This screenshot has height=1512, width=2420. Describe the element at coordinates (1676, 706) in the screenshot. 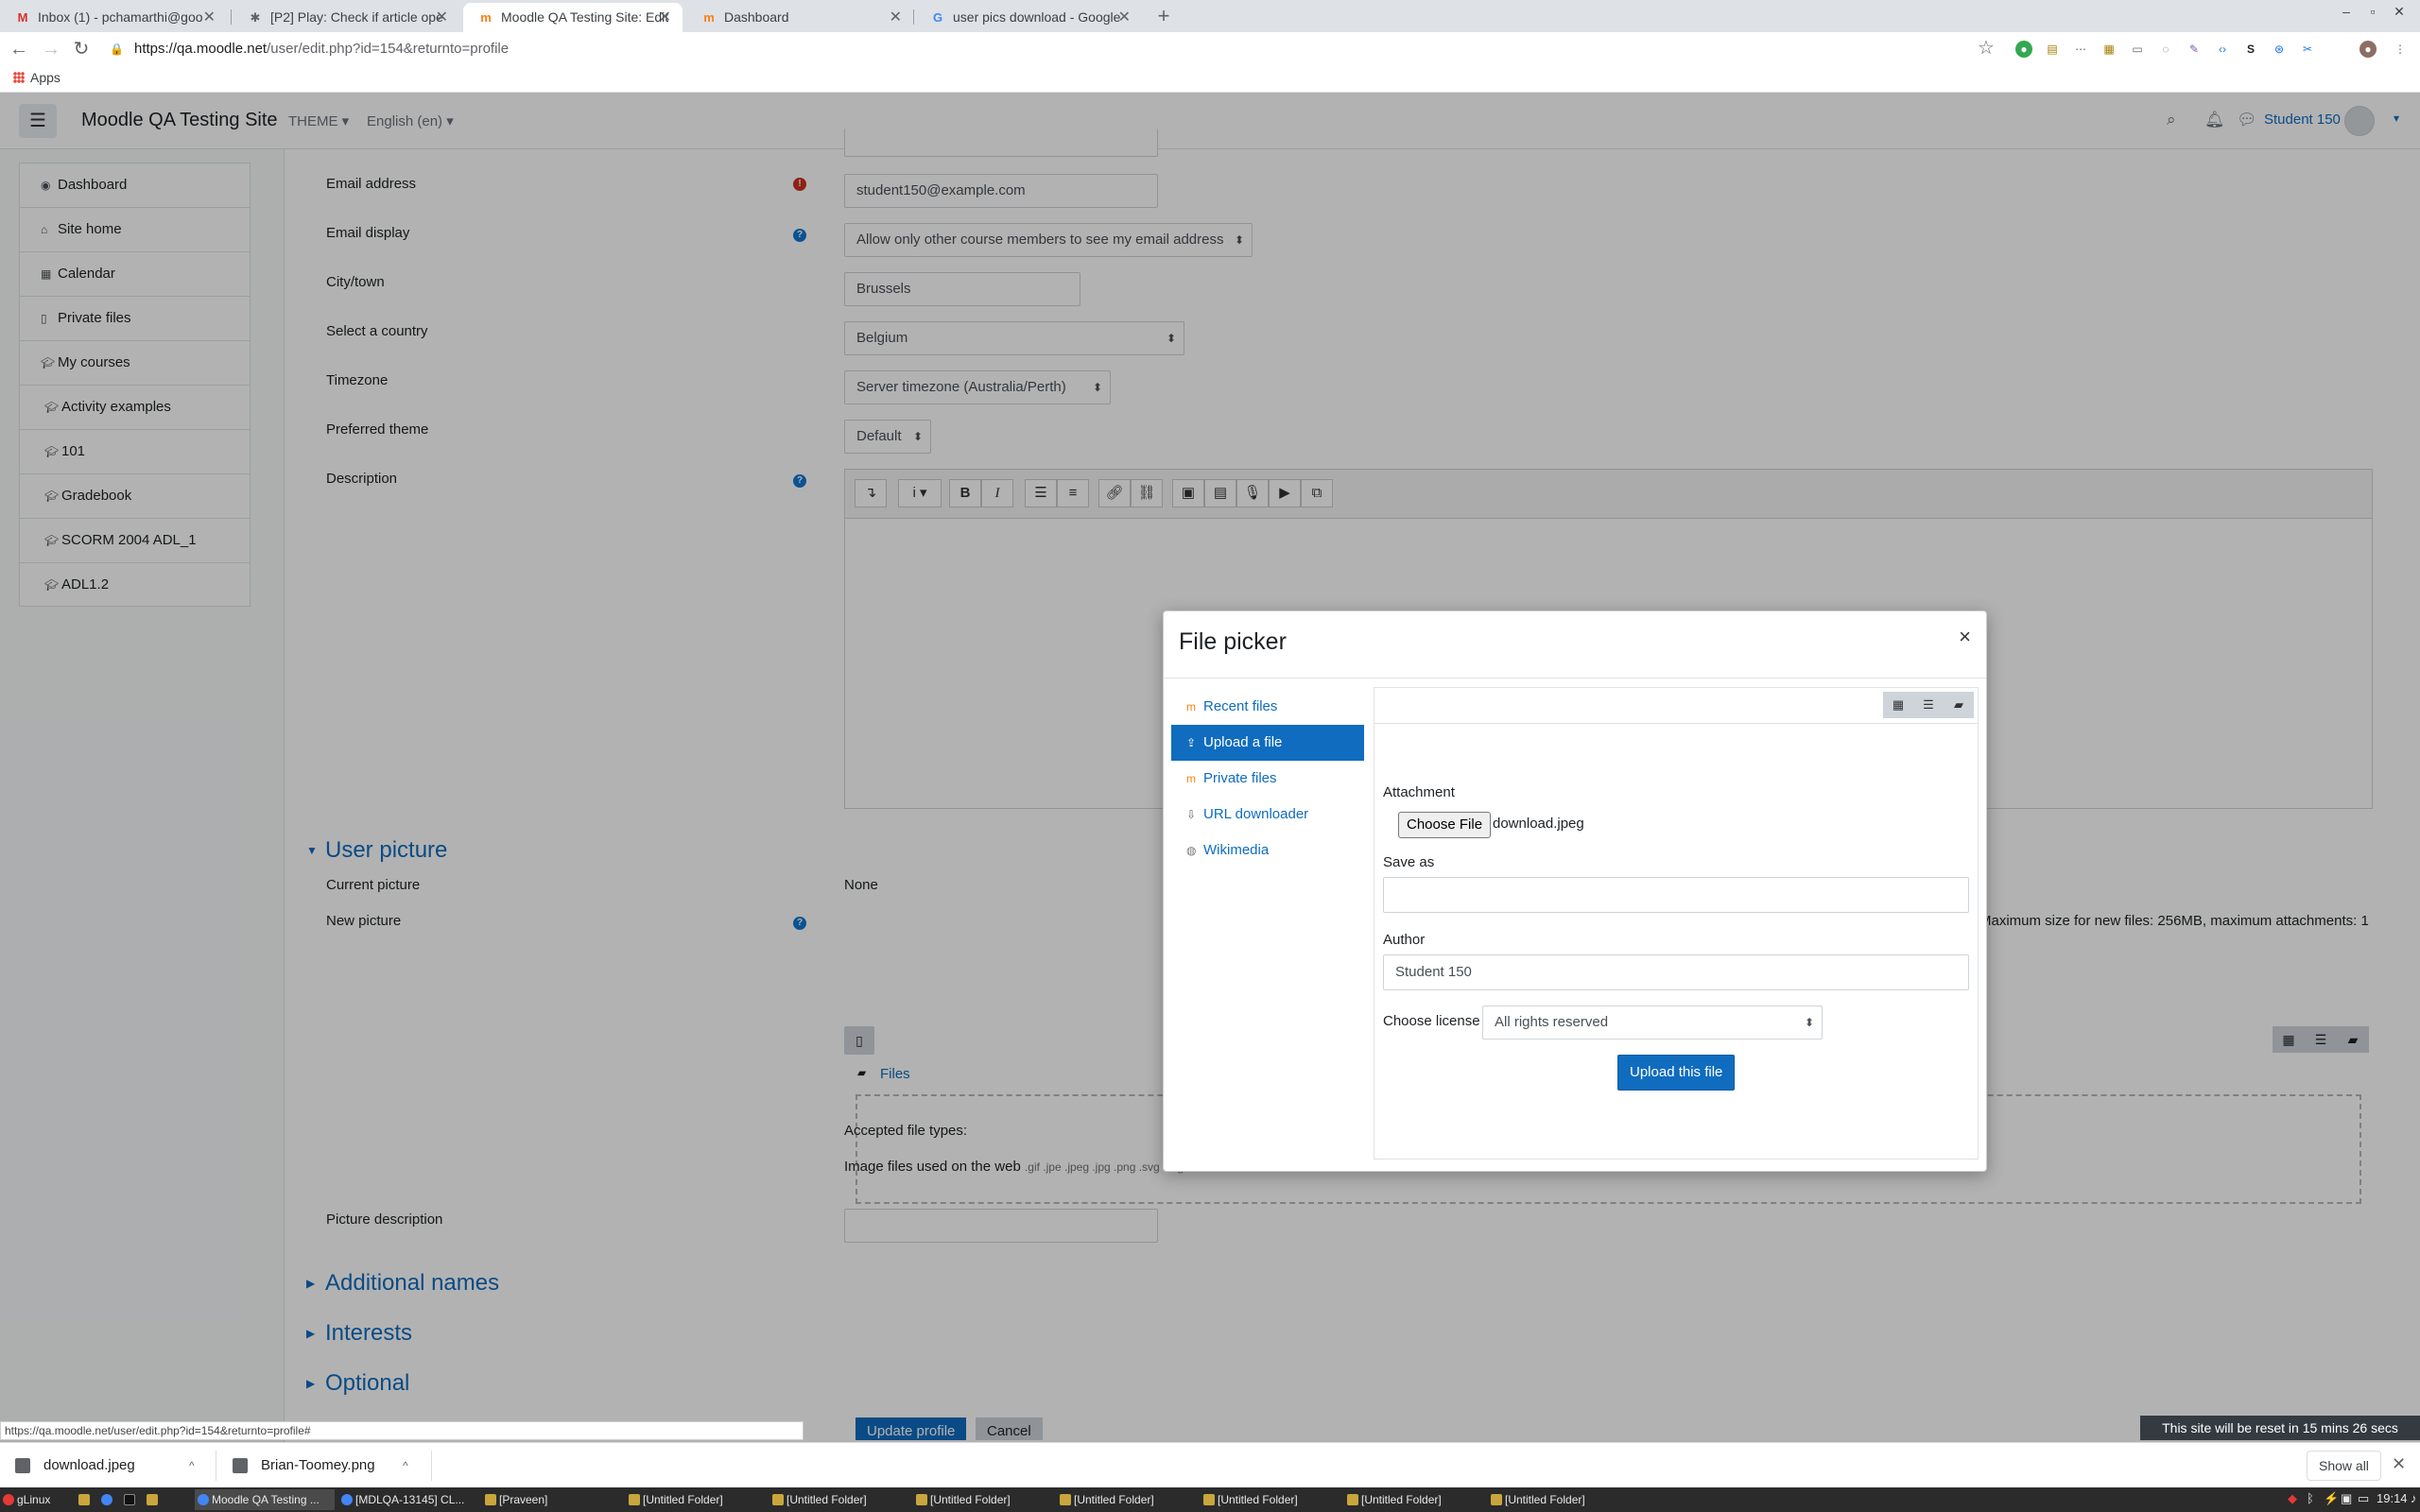

I see `repository-toolbar: ▦ ☰ ▰` at that location.